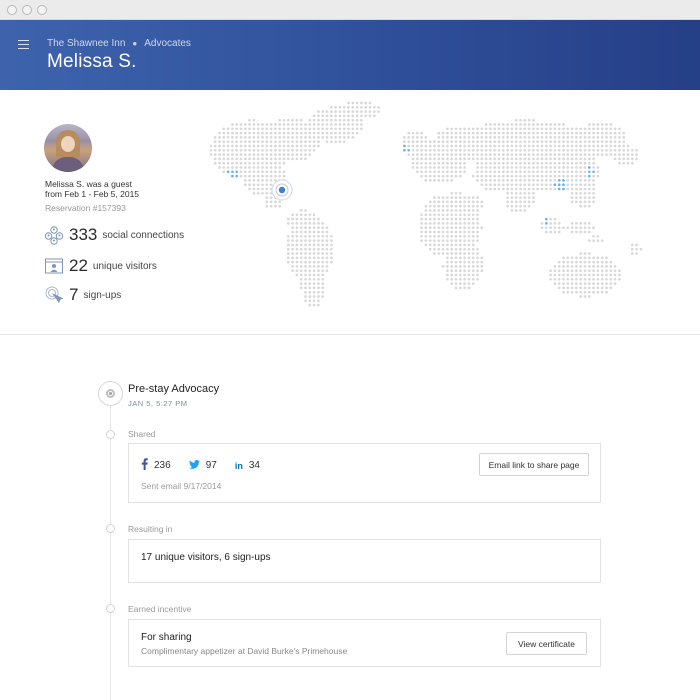 The height and width of the screenshot is (700, 700). Describe the element at coordinates (142, 434) in the screenshot. I see `section-label-shared: Shared` at that location.